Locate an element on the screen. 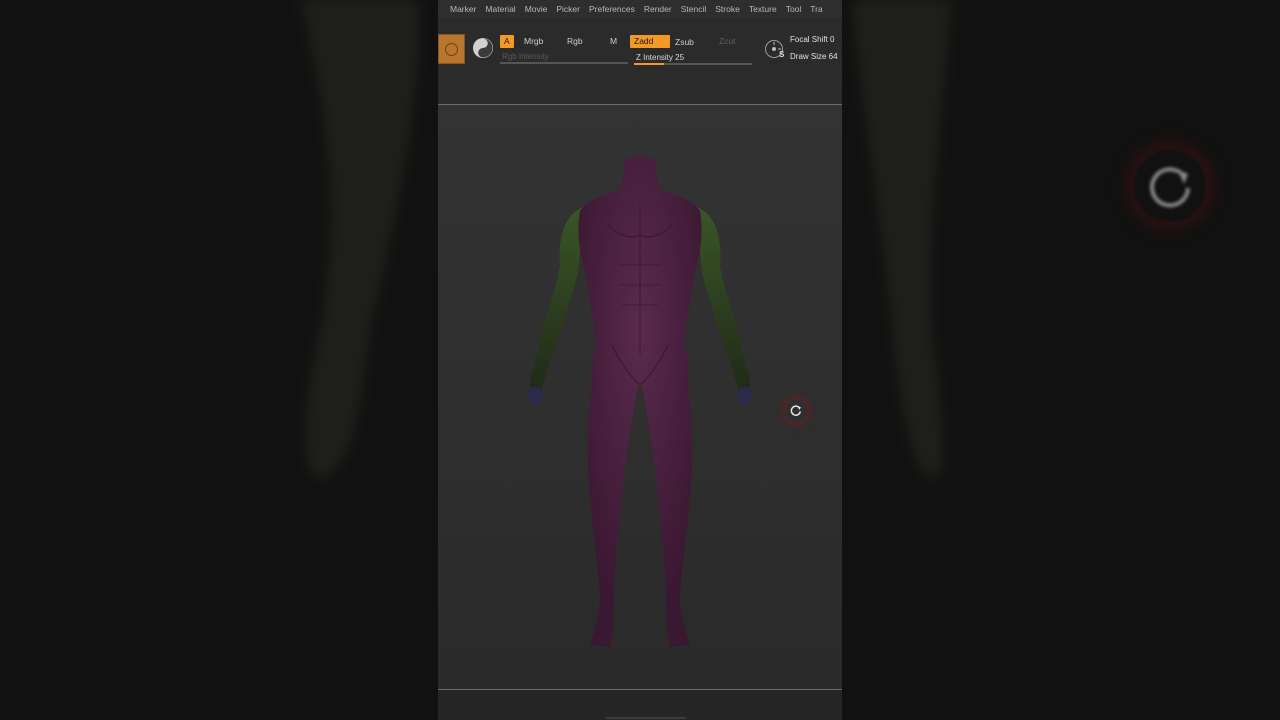 This screenshot has height=720, width=1280. ghost-arm-left is located at coordinates (360, 240).